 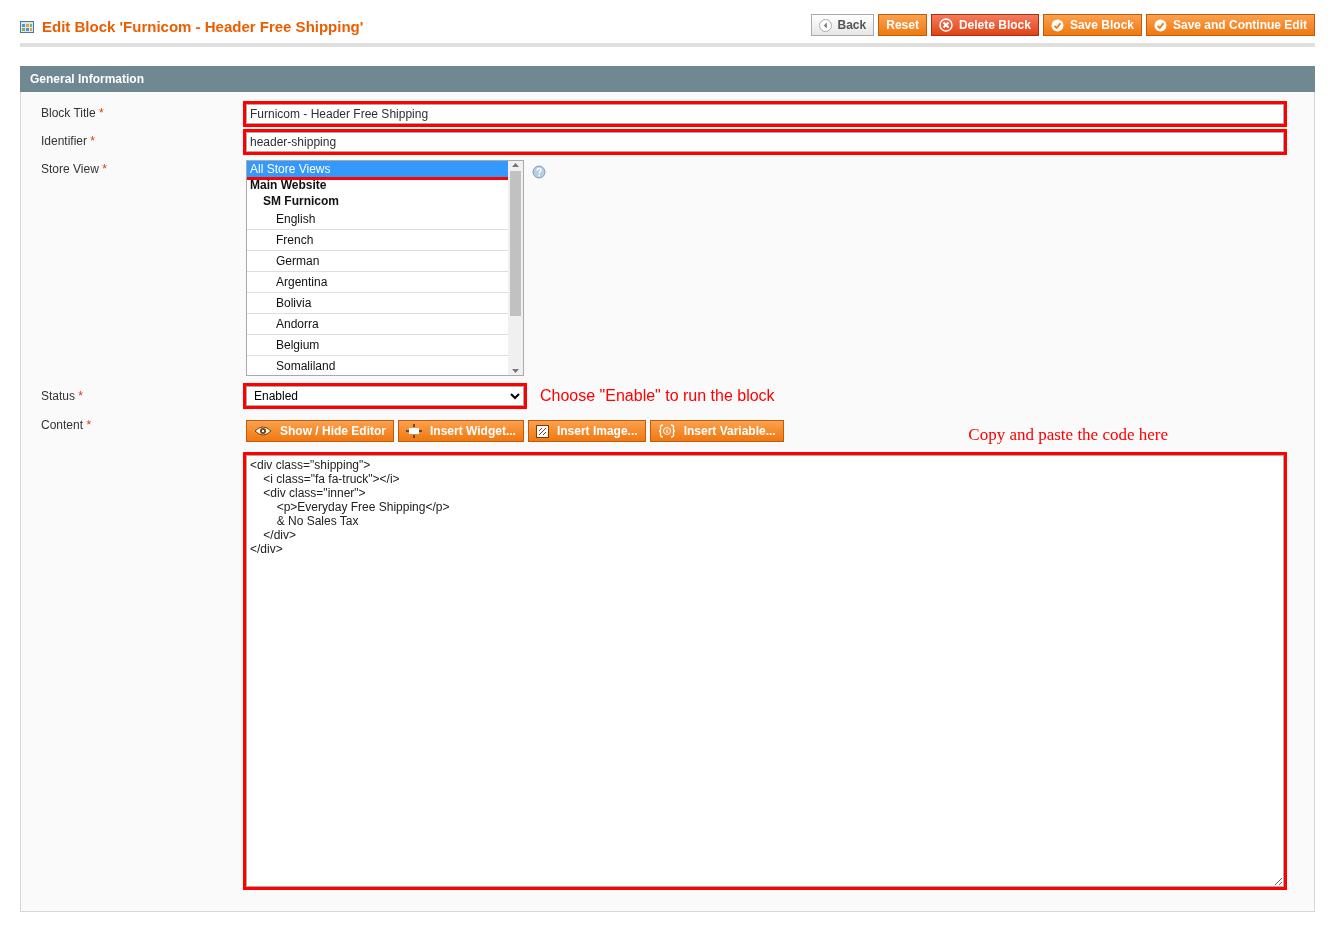 I want to click on back-button: Back, so click(x=842, y=25).